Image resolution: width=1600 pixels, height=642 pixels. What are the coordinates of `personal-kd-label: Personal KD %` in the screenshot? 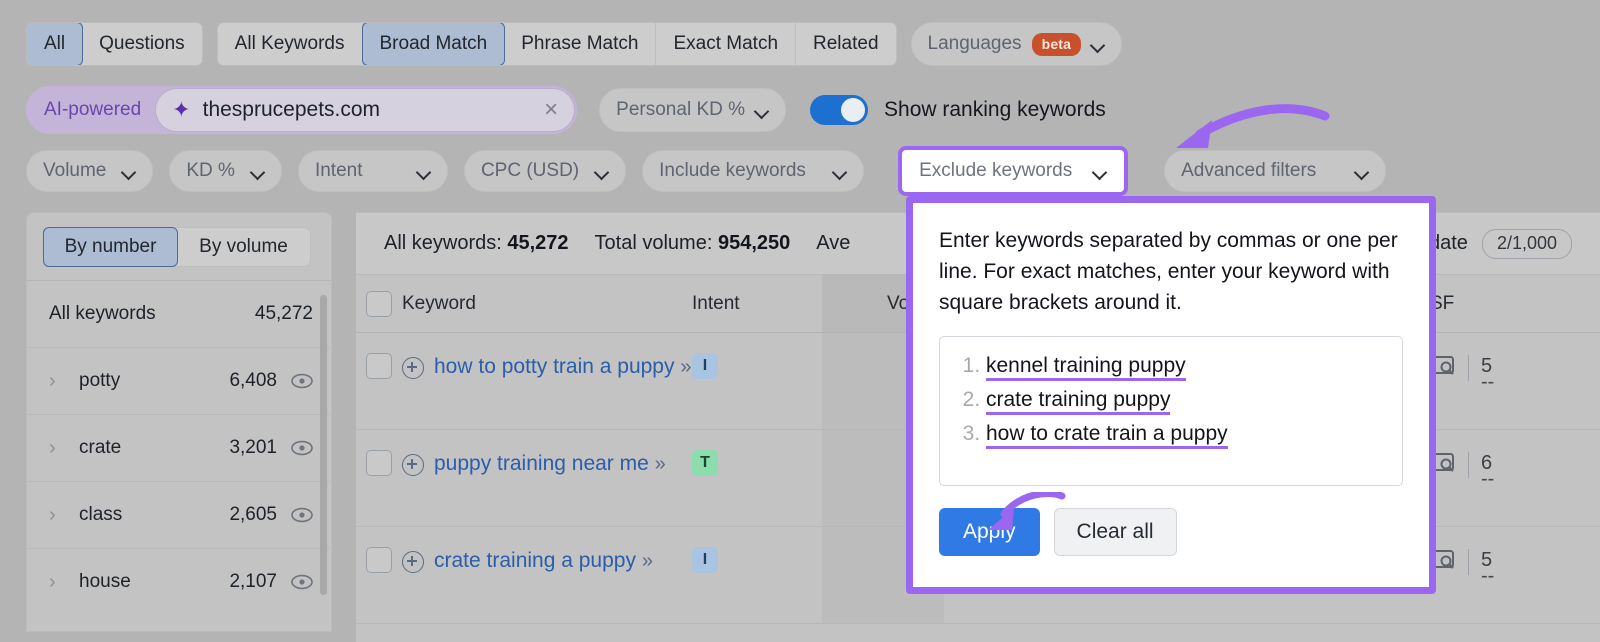 It's located at (681, 109).